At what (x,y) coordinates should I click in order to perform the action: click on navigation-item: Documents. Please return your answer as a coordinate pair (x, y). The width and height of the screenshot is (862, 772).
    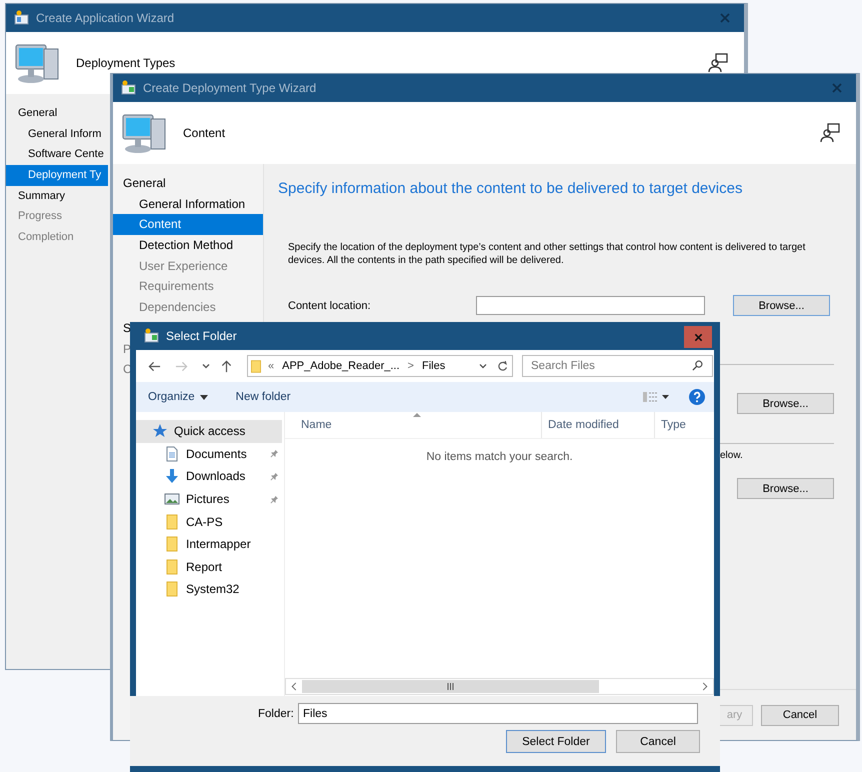
    Looking at the image, I should click on (209, 454).